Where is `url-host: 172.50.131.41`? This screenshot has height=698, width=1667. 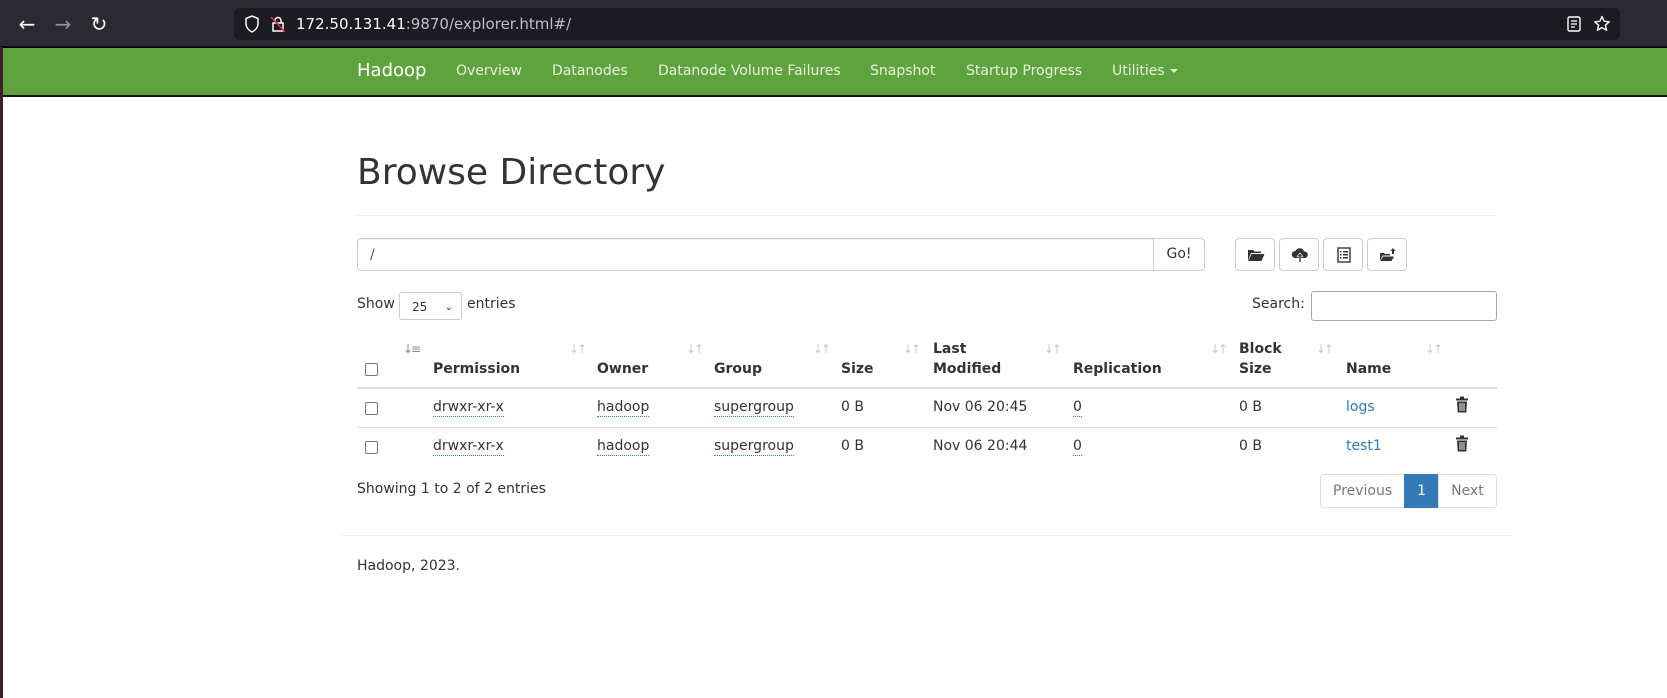
url-host: 172.50.131.41 is located at coordinates (351, 24).